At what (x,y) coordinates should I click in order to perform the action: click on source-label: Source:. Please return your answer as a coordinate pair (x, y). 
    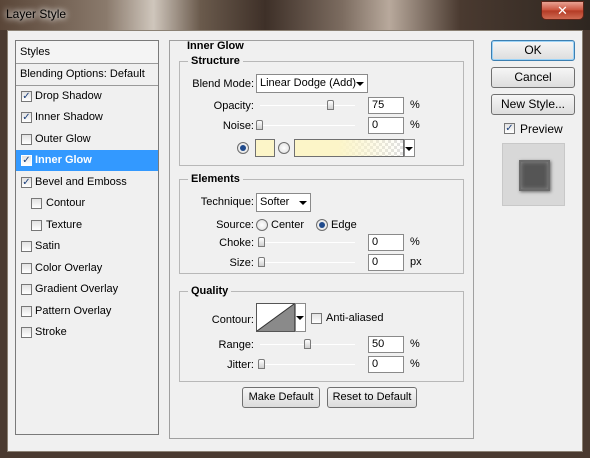
    Looking at the image, I should click on (235, 225).